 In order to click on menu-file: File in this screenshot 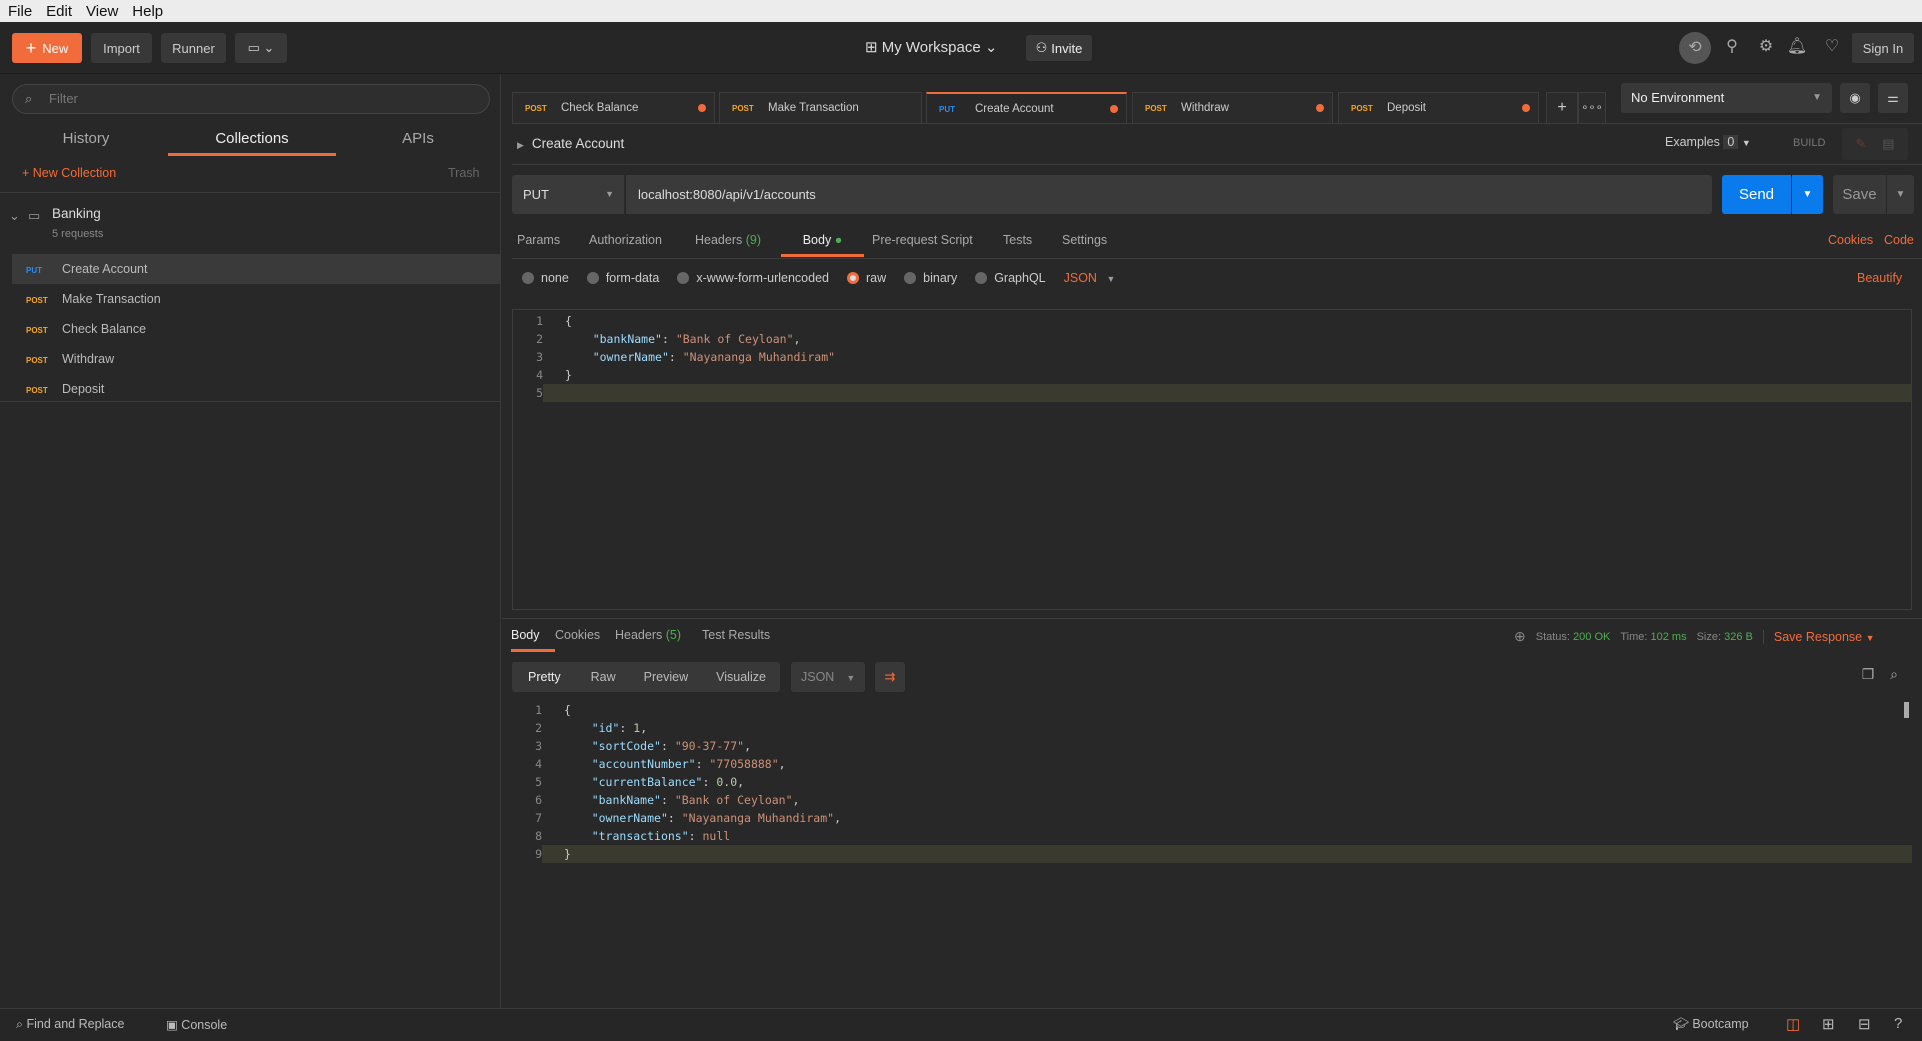, I will do `click(20, 11)`.